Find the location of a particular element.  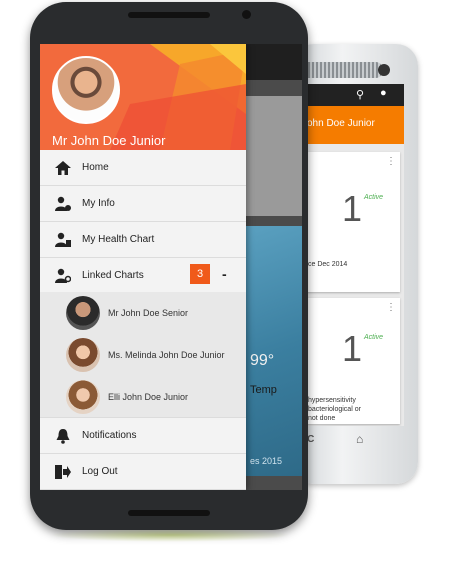

menu-item-home: Home is located at coordinates (143, 168).